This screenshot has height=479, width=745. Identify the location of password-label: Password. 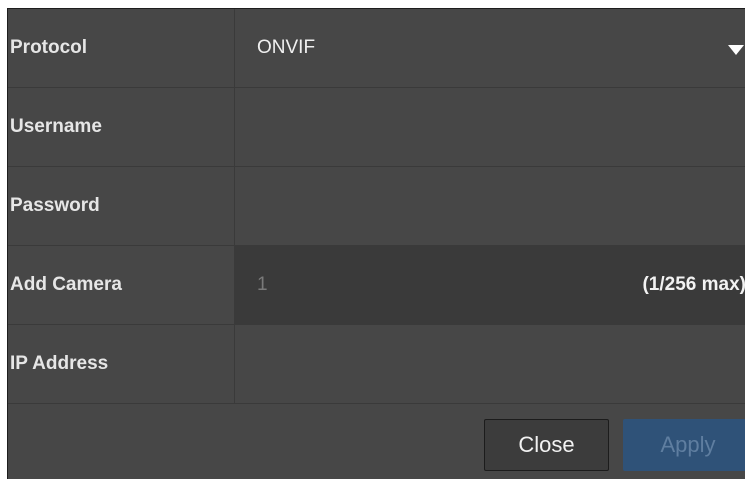
(121, 206).